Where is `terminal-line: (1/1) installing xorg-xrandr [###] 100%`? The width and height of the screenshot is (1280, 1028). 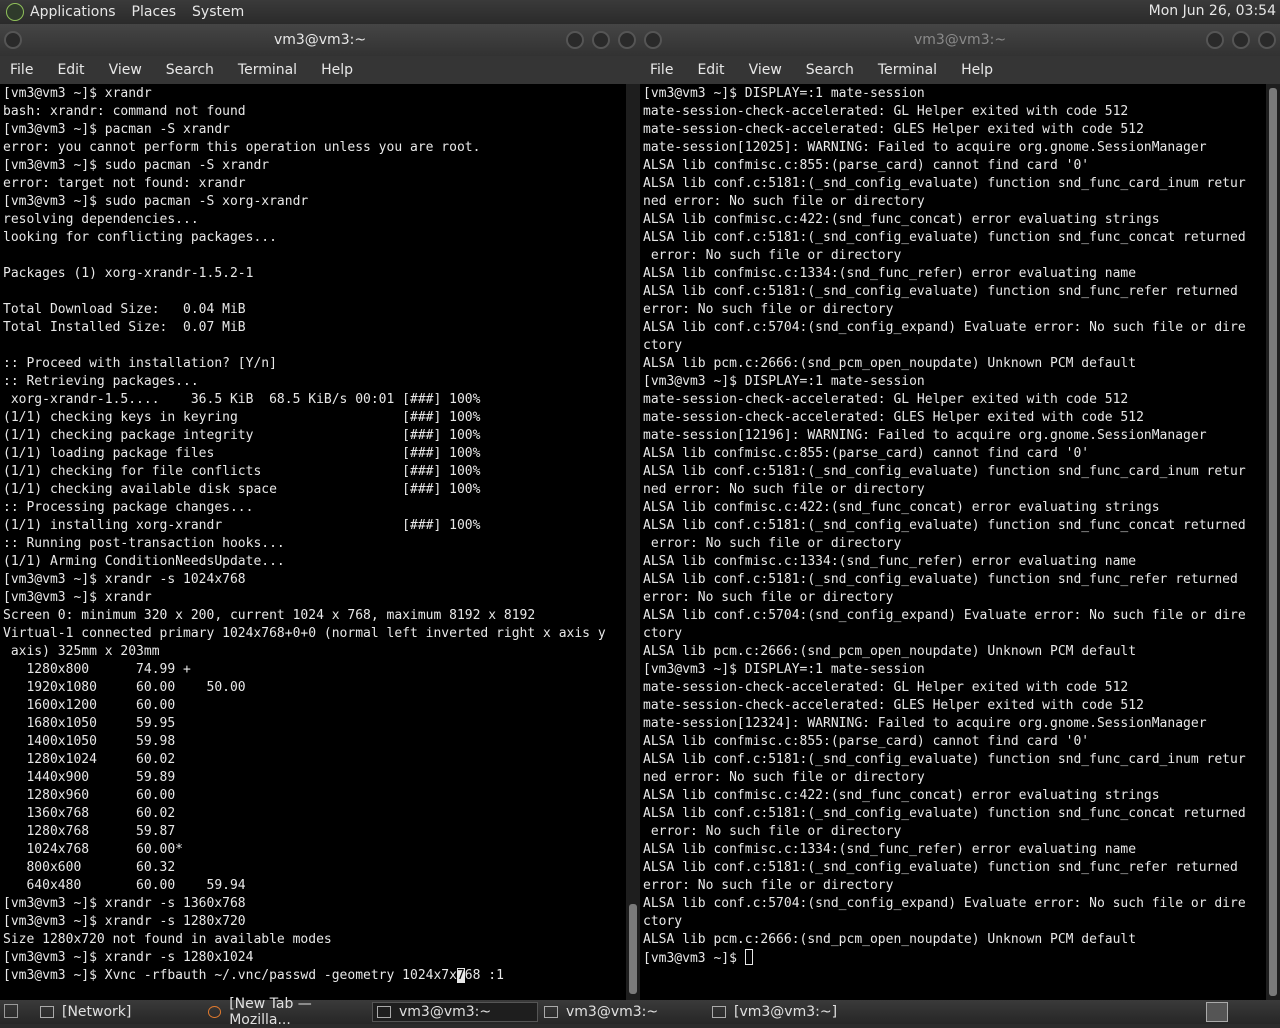
terminal-line: (1/1) installing xorg-xrandr [###] 100% is located at coordinates (242, 525).